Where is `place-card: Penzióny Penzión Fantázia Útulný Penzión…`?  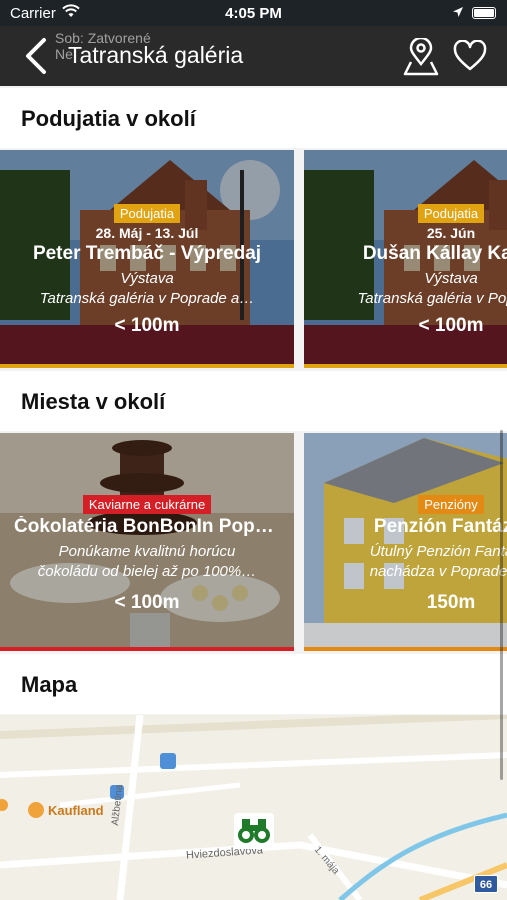 place-card: Penzióny Penzión Fantázia Útulný Penzión… is located at coordinates (405, 542).